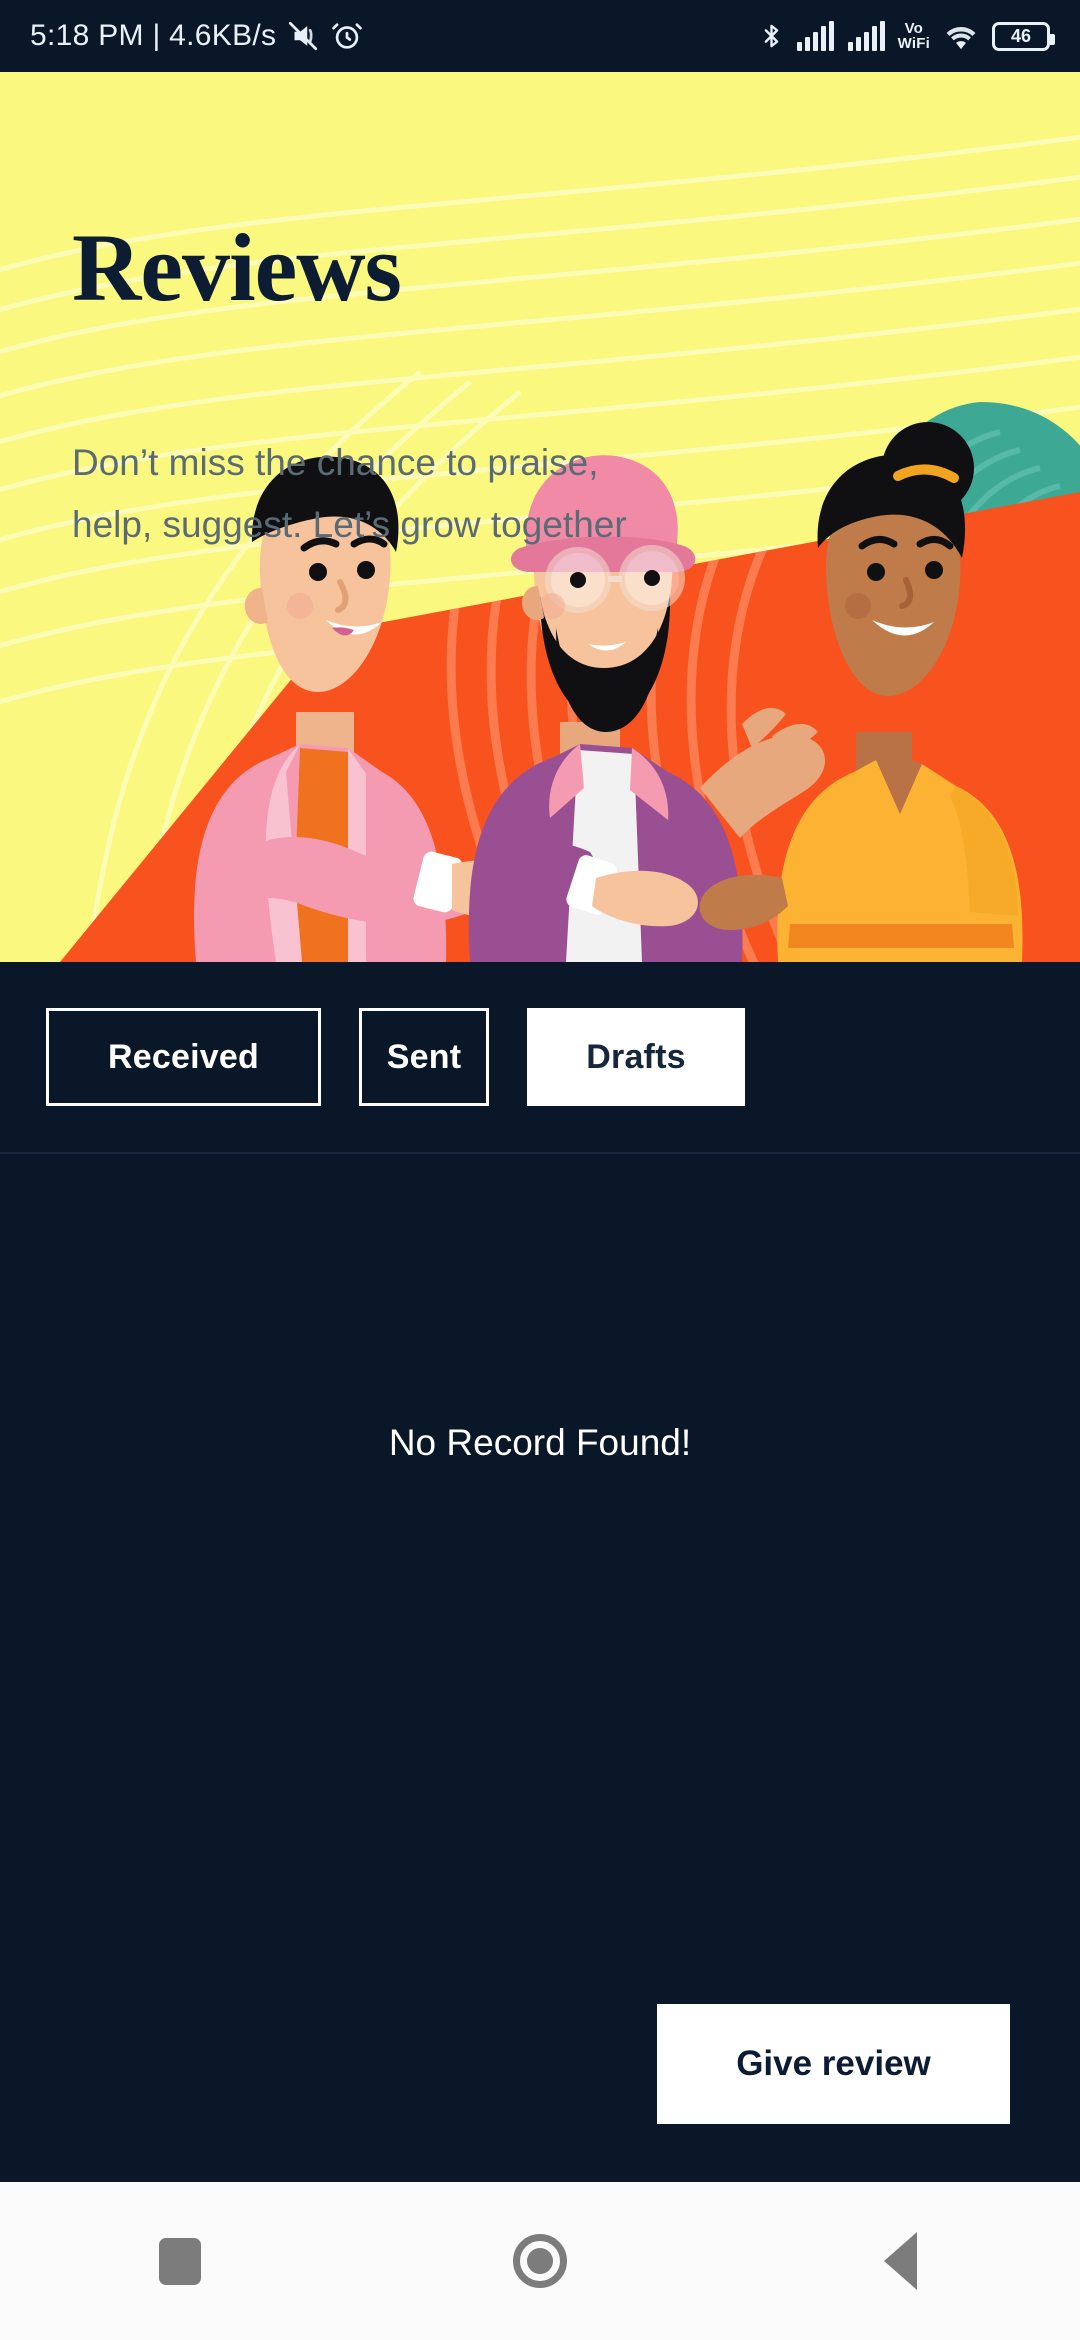 This screenshot has height=2340, width=1080. I want to click on status-bar: 5:18 PM | 4.6KB/s Vo WiFi 46, so click(540, 36).